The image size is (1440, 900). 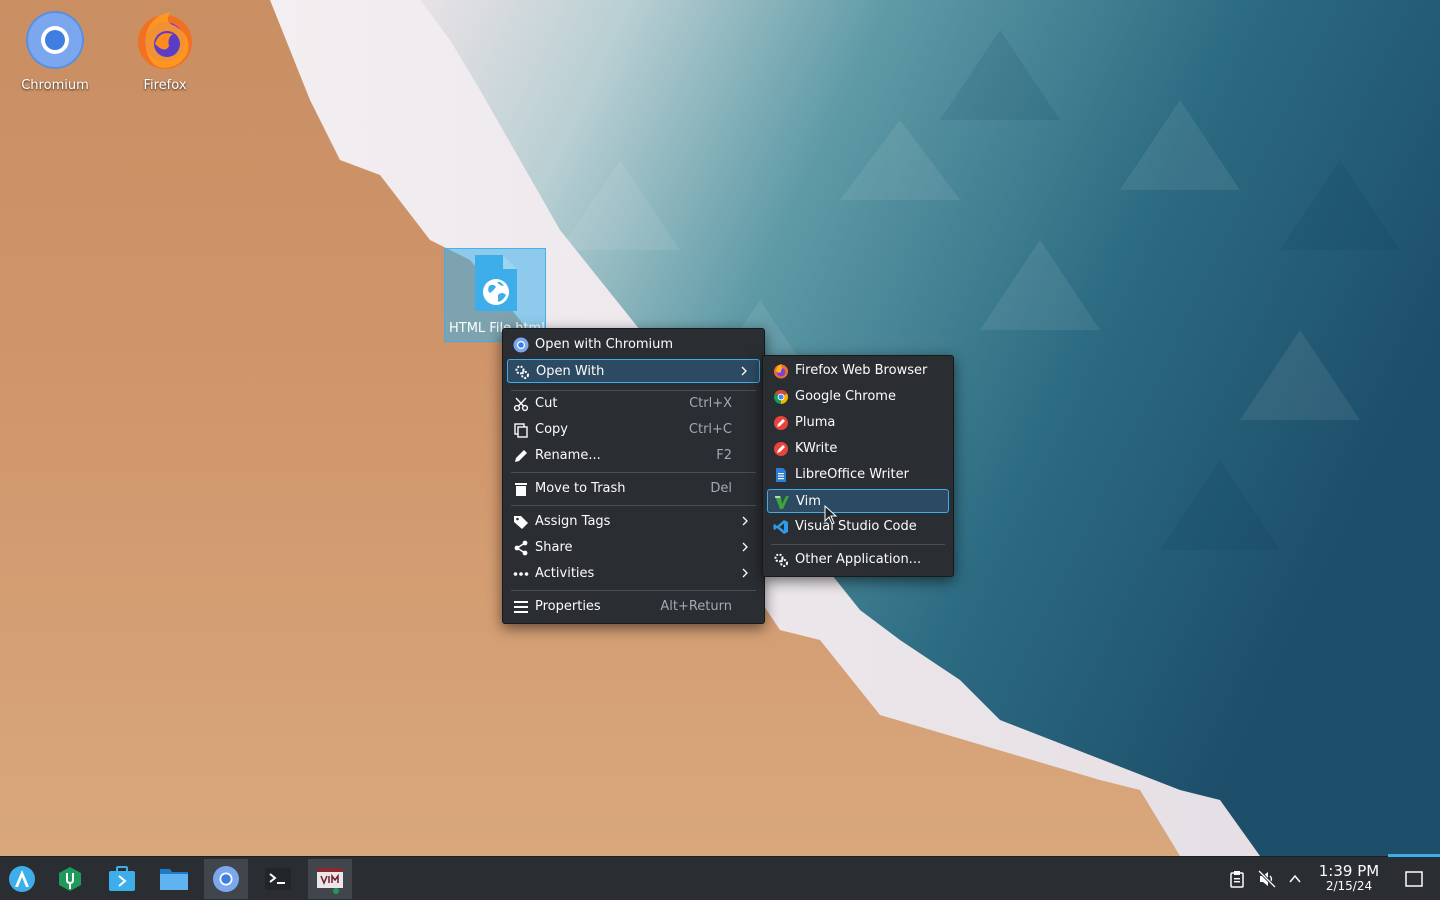 I want to click on menu-item-rename: Rename... F2, so click(x=633, y=456).